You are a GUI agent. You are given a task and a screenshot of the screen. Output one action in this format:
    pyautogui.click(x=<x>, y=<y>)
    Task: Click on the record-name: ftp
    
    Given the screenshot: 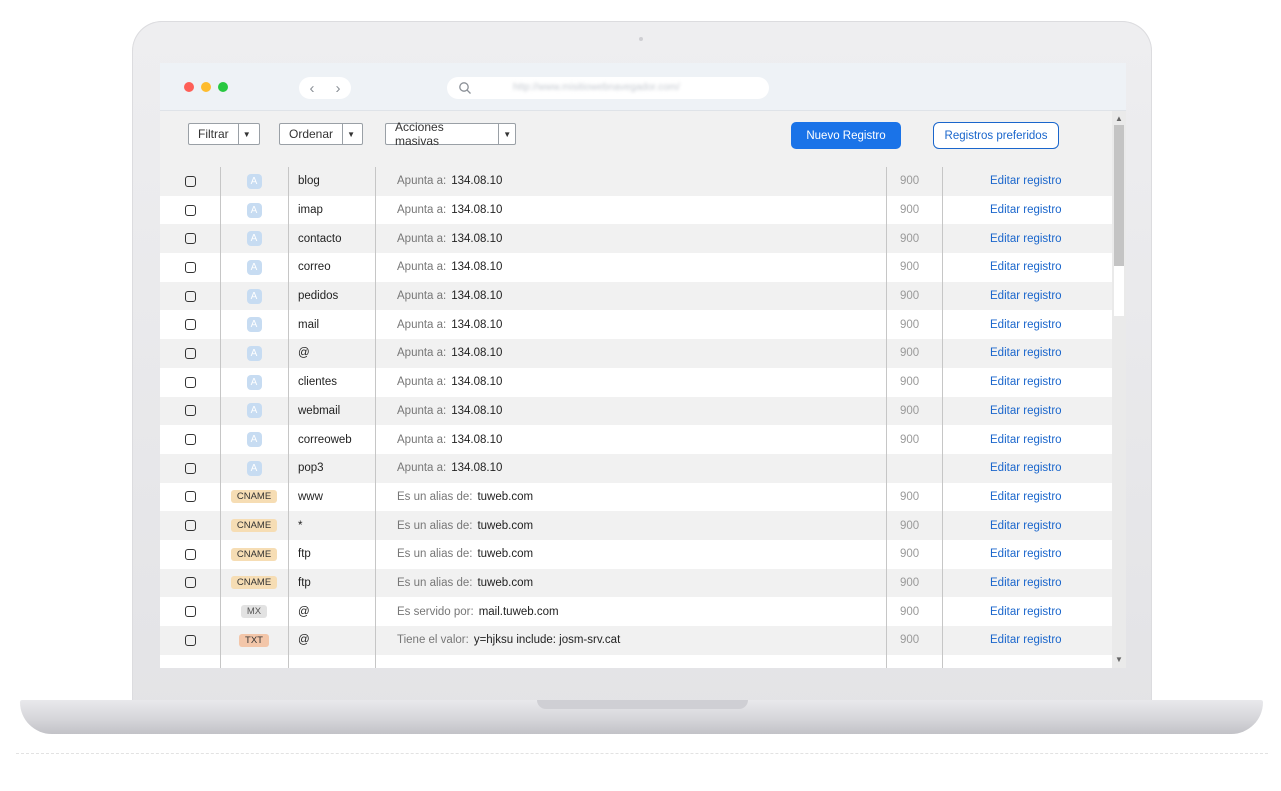 What is the action you would take?
    pyautogui.click(x=304, y=554)
    